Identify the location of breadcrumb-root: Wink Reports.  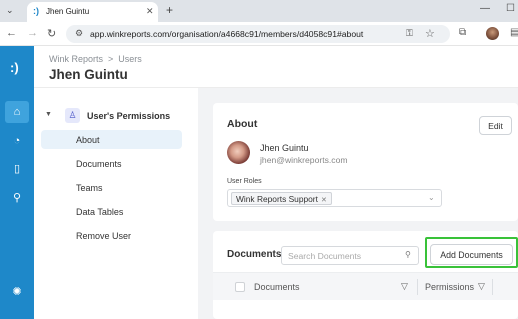
(76, 59).